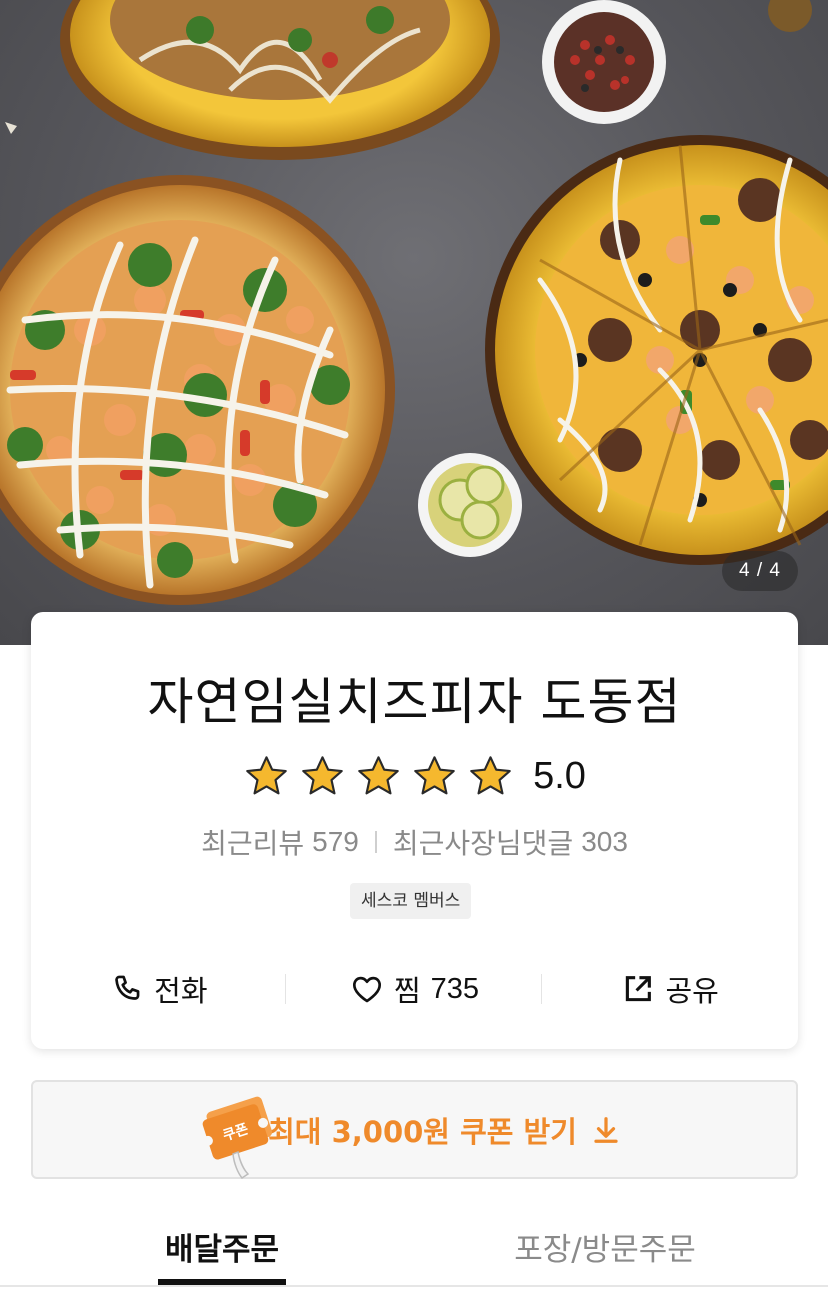 This screenshot has width=828, height=1316. I want to click on like-button: 찜 735, so click(415, 989).